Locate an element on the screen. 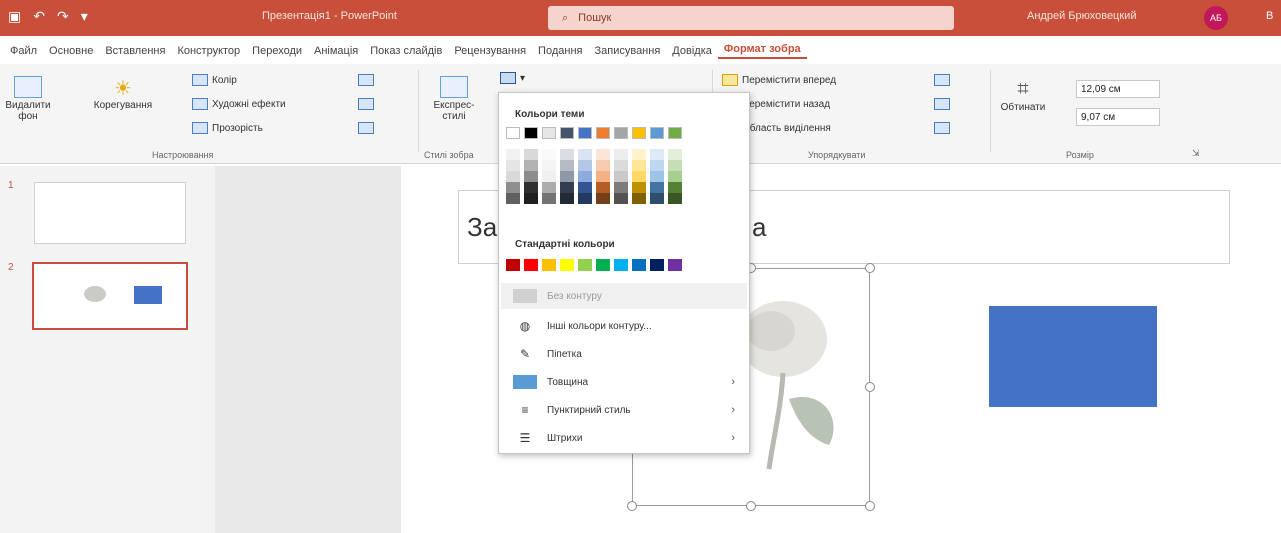 The height and width of the screenshot is (533, 1281). tab-6: Анімація is located at coordinates (336, 51).